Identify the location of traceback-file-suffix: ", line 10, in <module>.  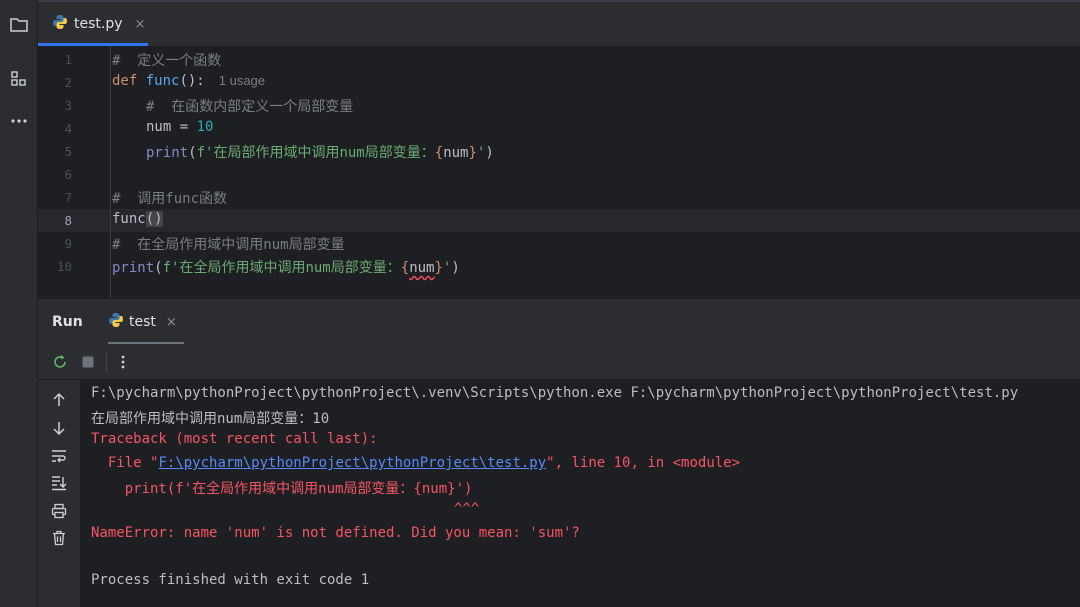
(643, 463).